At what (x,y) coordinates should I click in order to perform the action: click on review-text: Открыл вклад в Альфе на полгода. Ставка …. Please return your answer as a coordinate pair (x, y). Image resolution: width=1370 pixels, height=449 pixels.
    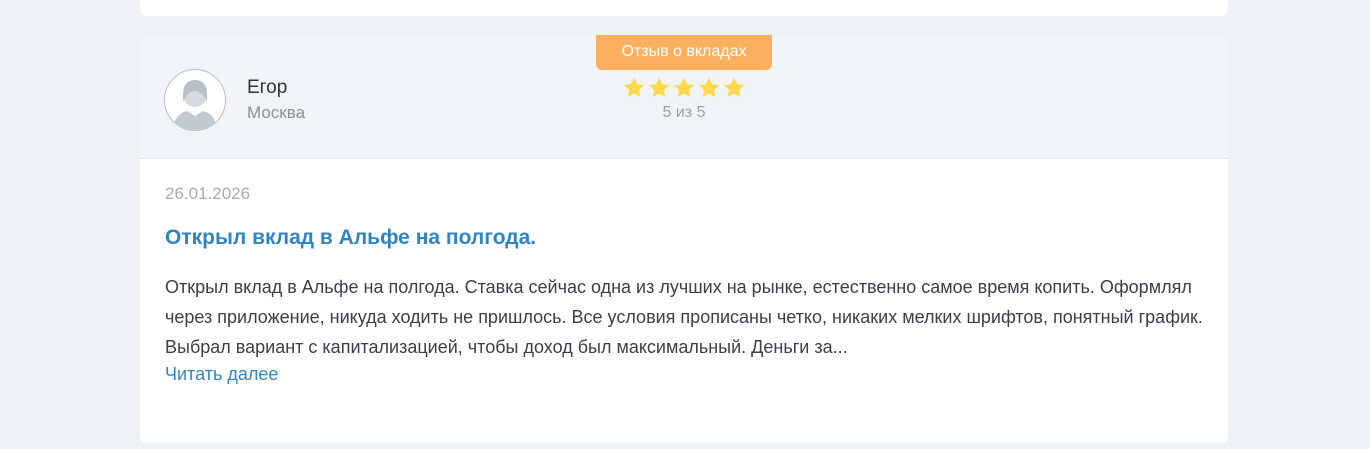
    Looking at the image, I should click on (684, 317).